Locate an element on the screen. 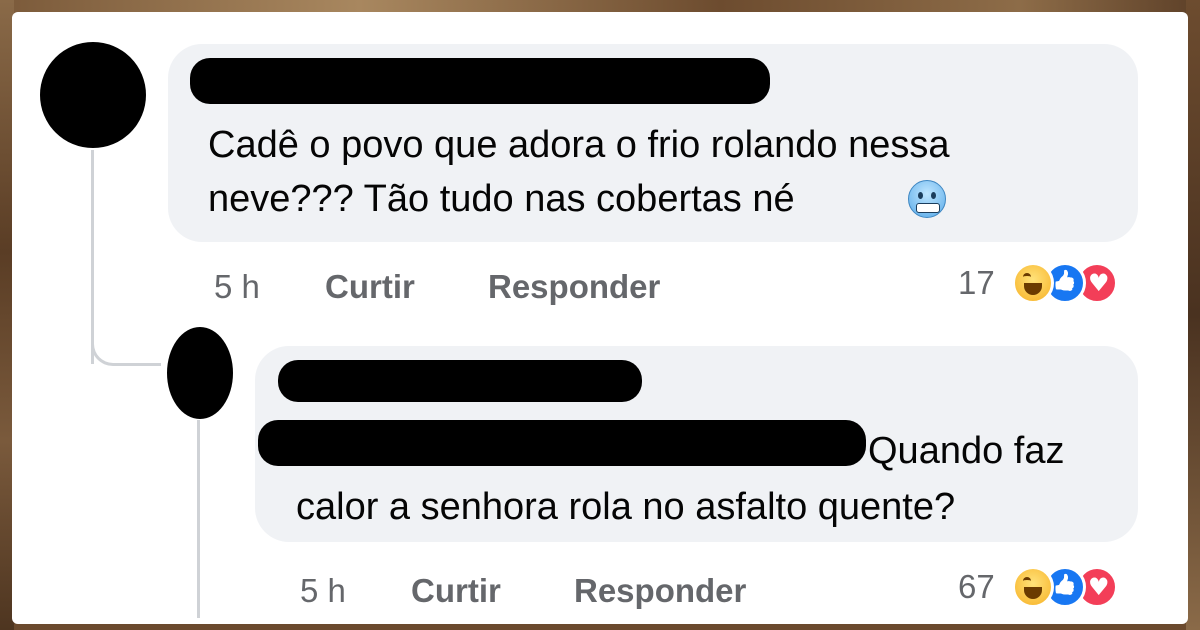 This screenshot has height=630, width=1200. reply-reaction-count: 67 is located at coordinates (976, 587).